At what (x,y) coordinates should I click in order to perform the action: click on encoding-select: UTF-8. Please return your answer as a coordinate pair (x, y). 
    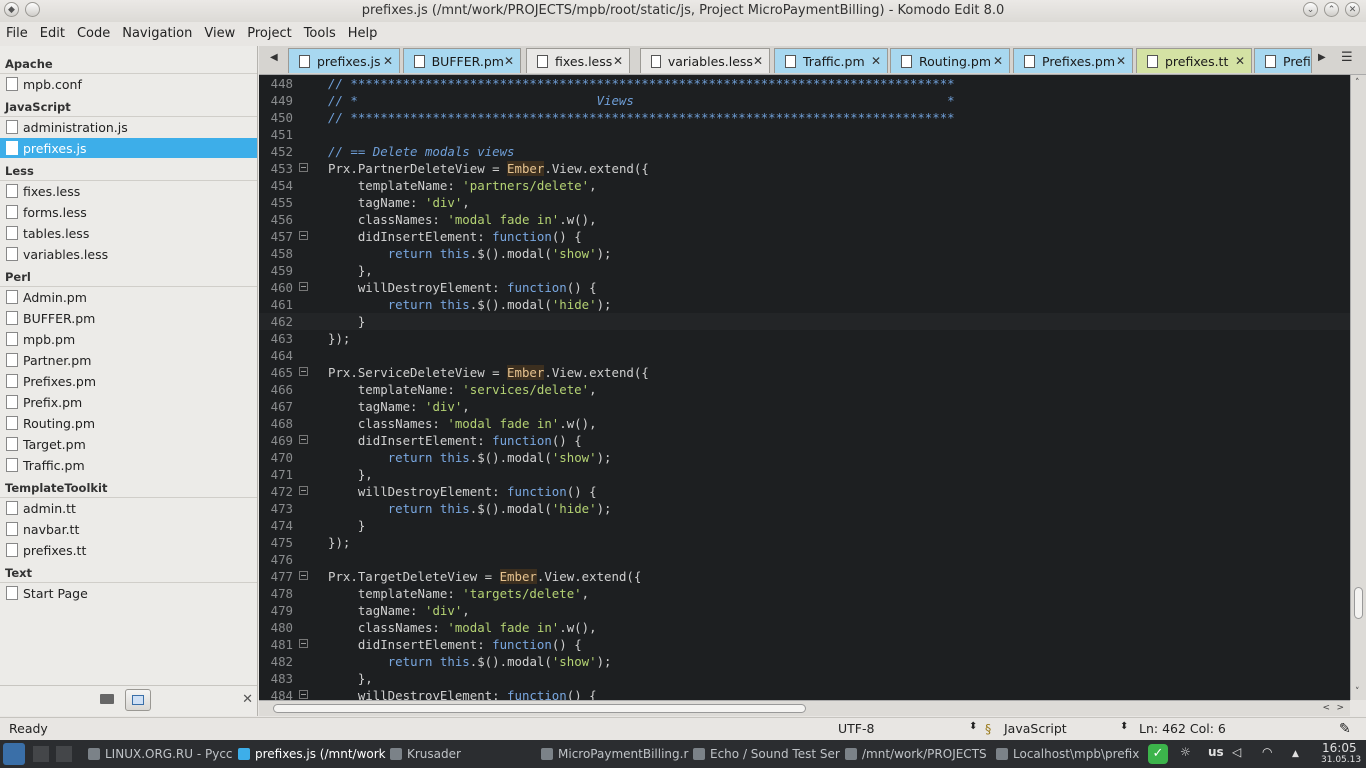
    Looking at the image, I should click on (856, 728).